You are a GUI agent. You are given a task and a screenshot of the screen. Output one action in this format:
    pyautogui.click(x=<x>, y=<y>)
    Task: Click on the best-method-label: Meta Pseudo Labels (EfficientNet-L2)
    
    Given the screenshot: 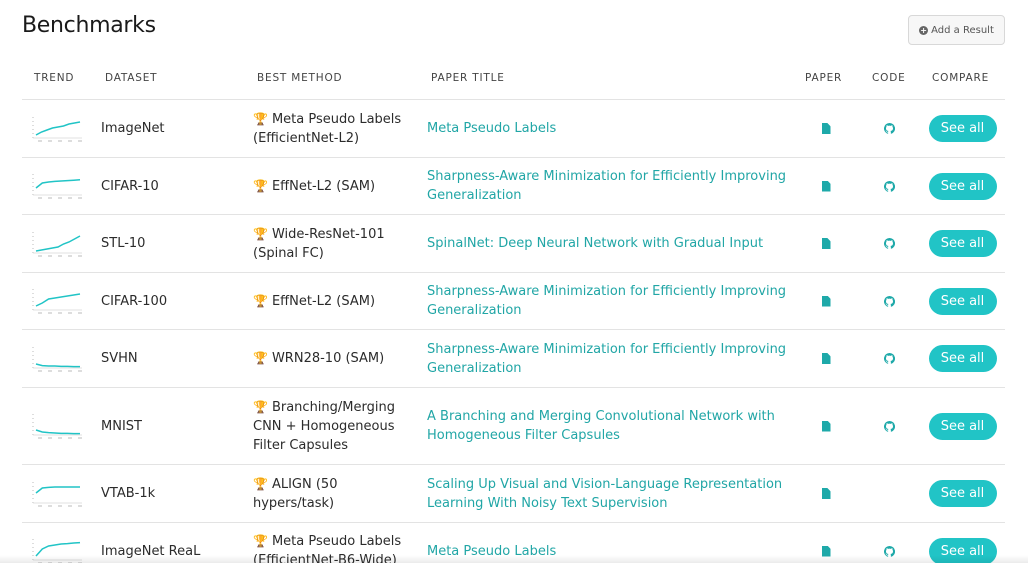 What is the action you would take?
    pyautogui.click(x=327, y=128)
    